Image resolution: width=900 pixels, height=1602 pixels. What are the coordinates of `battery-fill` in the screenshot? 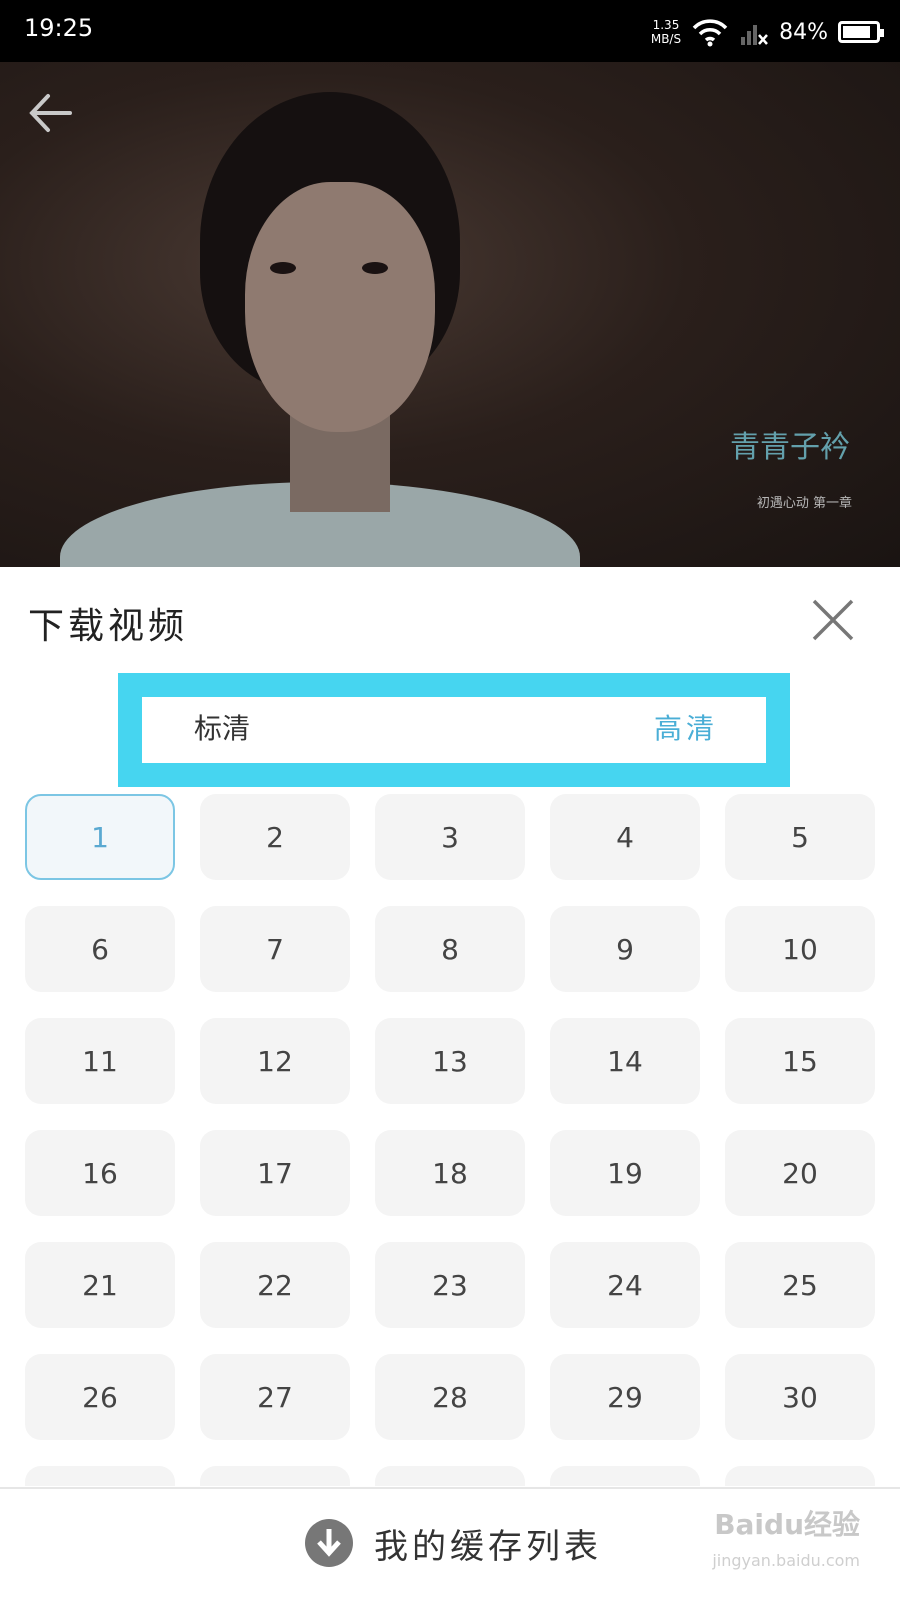 It's located at (856, 32).